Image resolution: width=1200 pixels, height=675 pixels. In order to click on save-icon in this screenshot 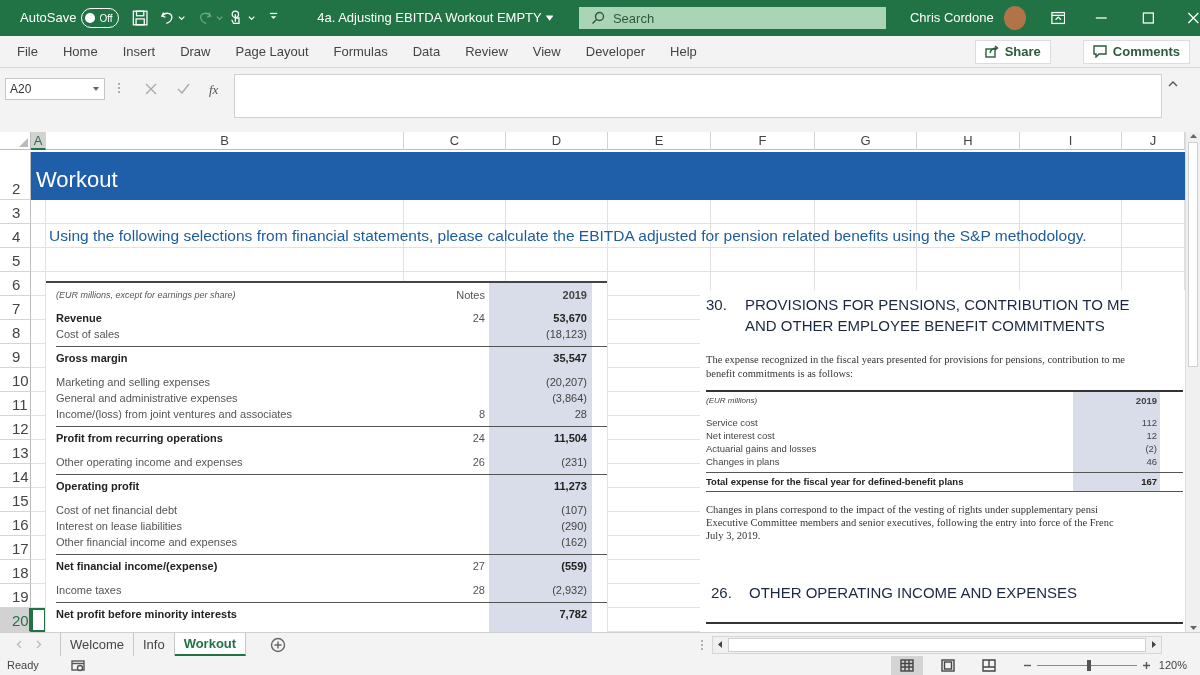, I will do `click(139, 18)`.